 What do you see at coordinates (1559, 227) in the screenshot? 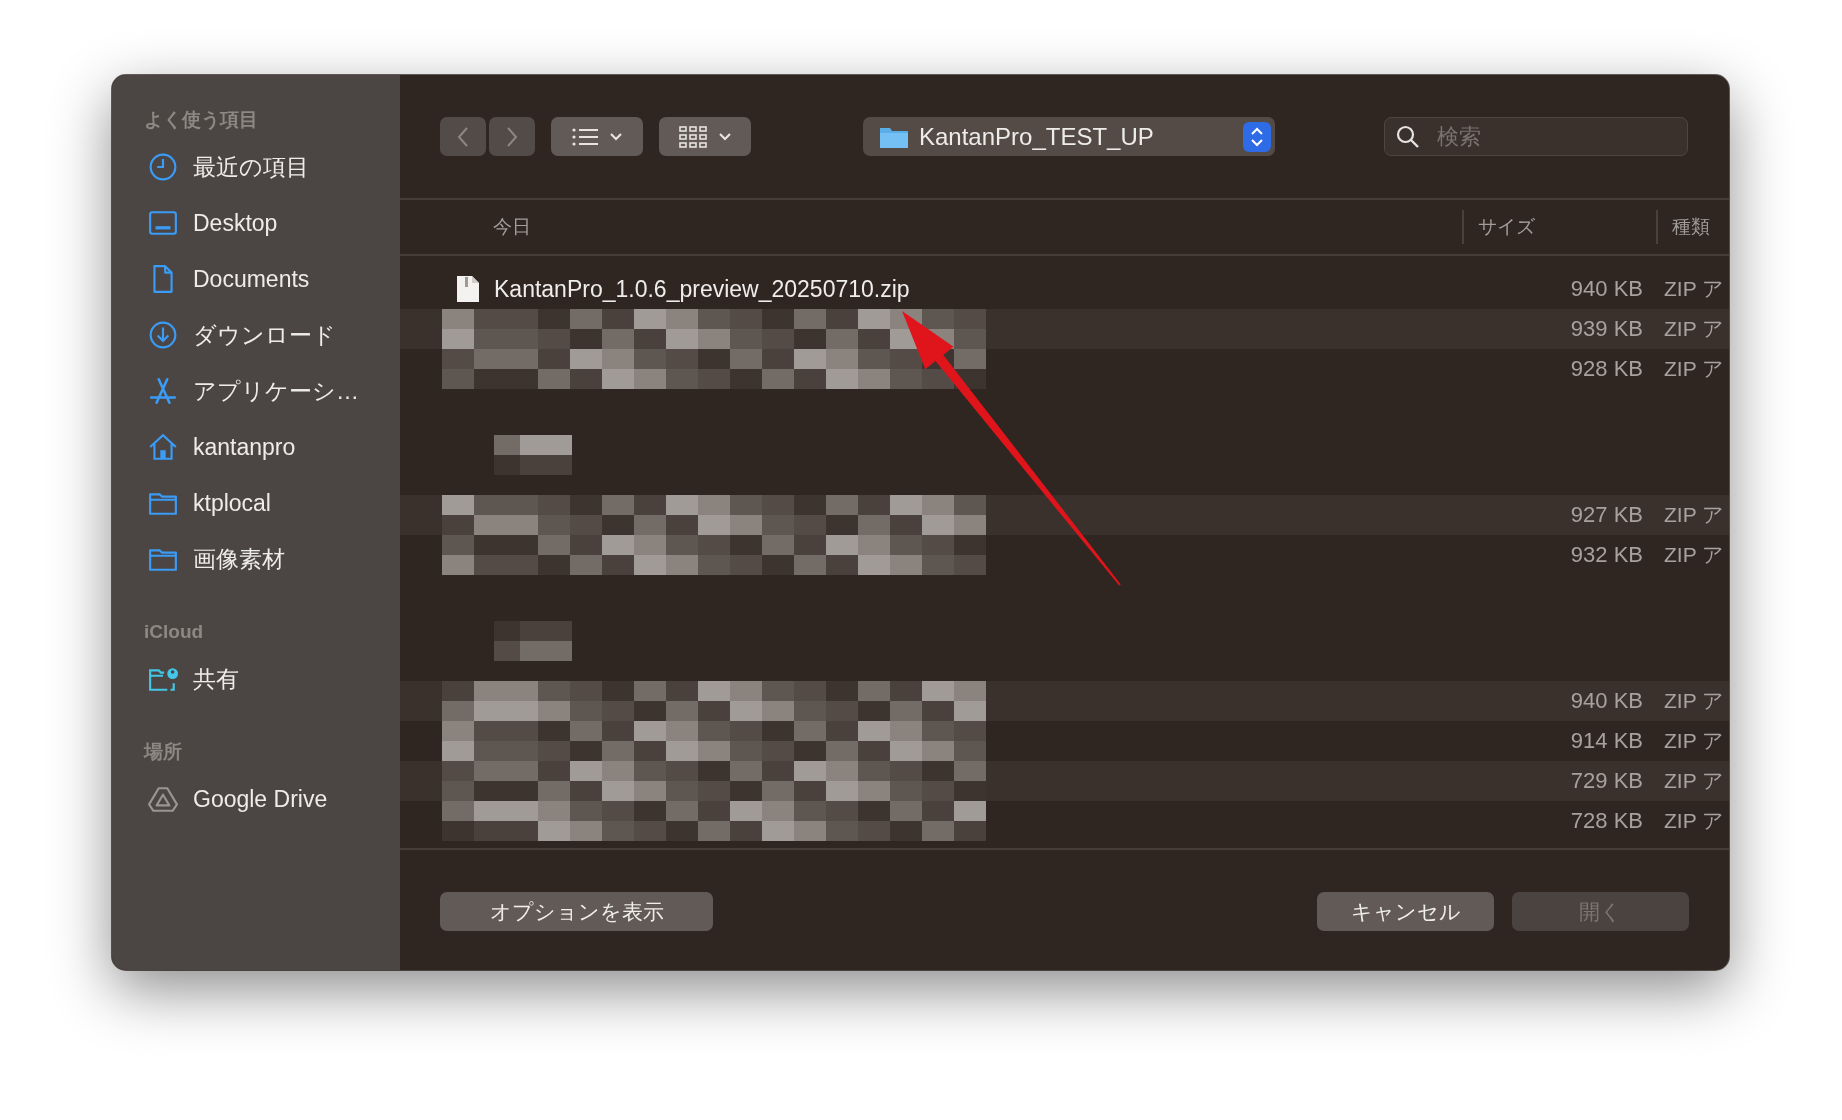
I see `column-header: サイズ` at bounding box center [1559, 227].